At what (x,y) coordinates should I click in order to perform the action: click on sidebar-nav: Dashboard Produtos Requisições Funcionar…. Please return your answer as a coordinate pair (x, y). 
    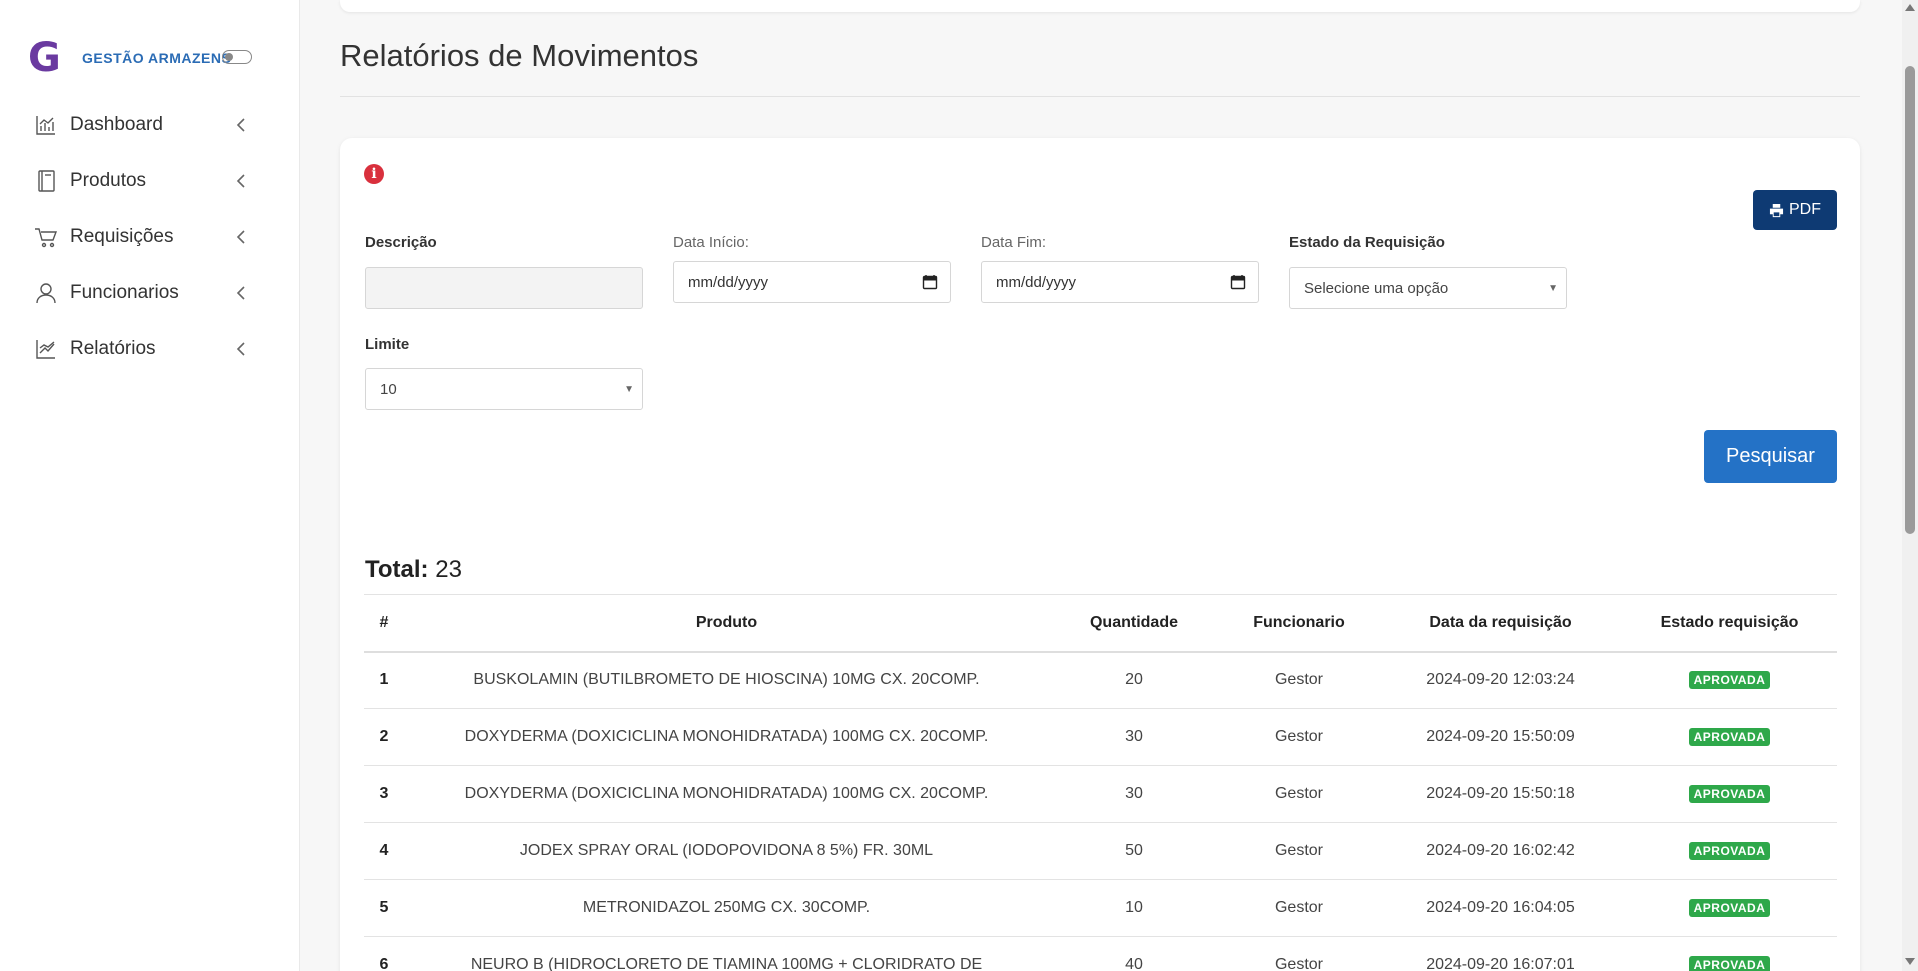
    Looking at the image, I should click on (150, 237).